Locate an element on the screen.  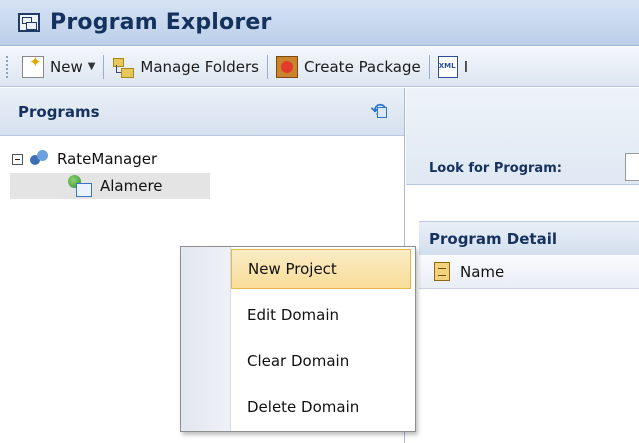
xml-button: I is located at coordinates (453, 67).